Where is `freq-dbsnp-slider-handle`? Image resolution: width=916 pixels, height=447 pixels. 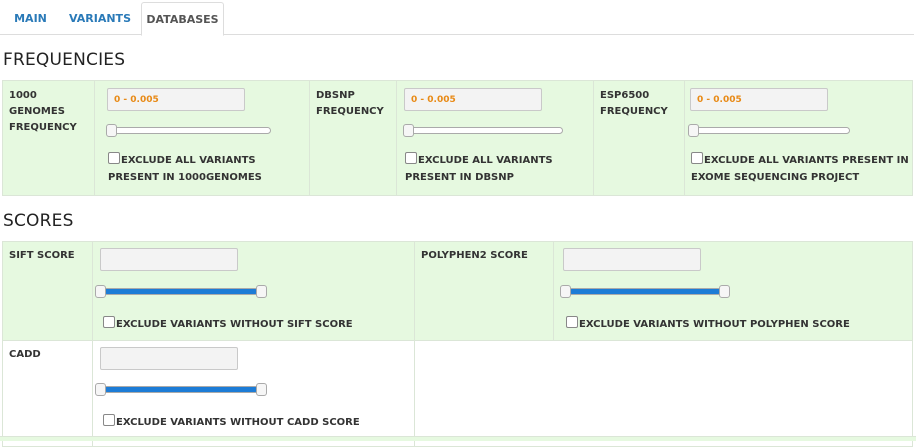
freq-dbsnp-slider-handle is located at coordinates (408, 130).